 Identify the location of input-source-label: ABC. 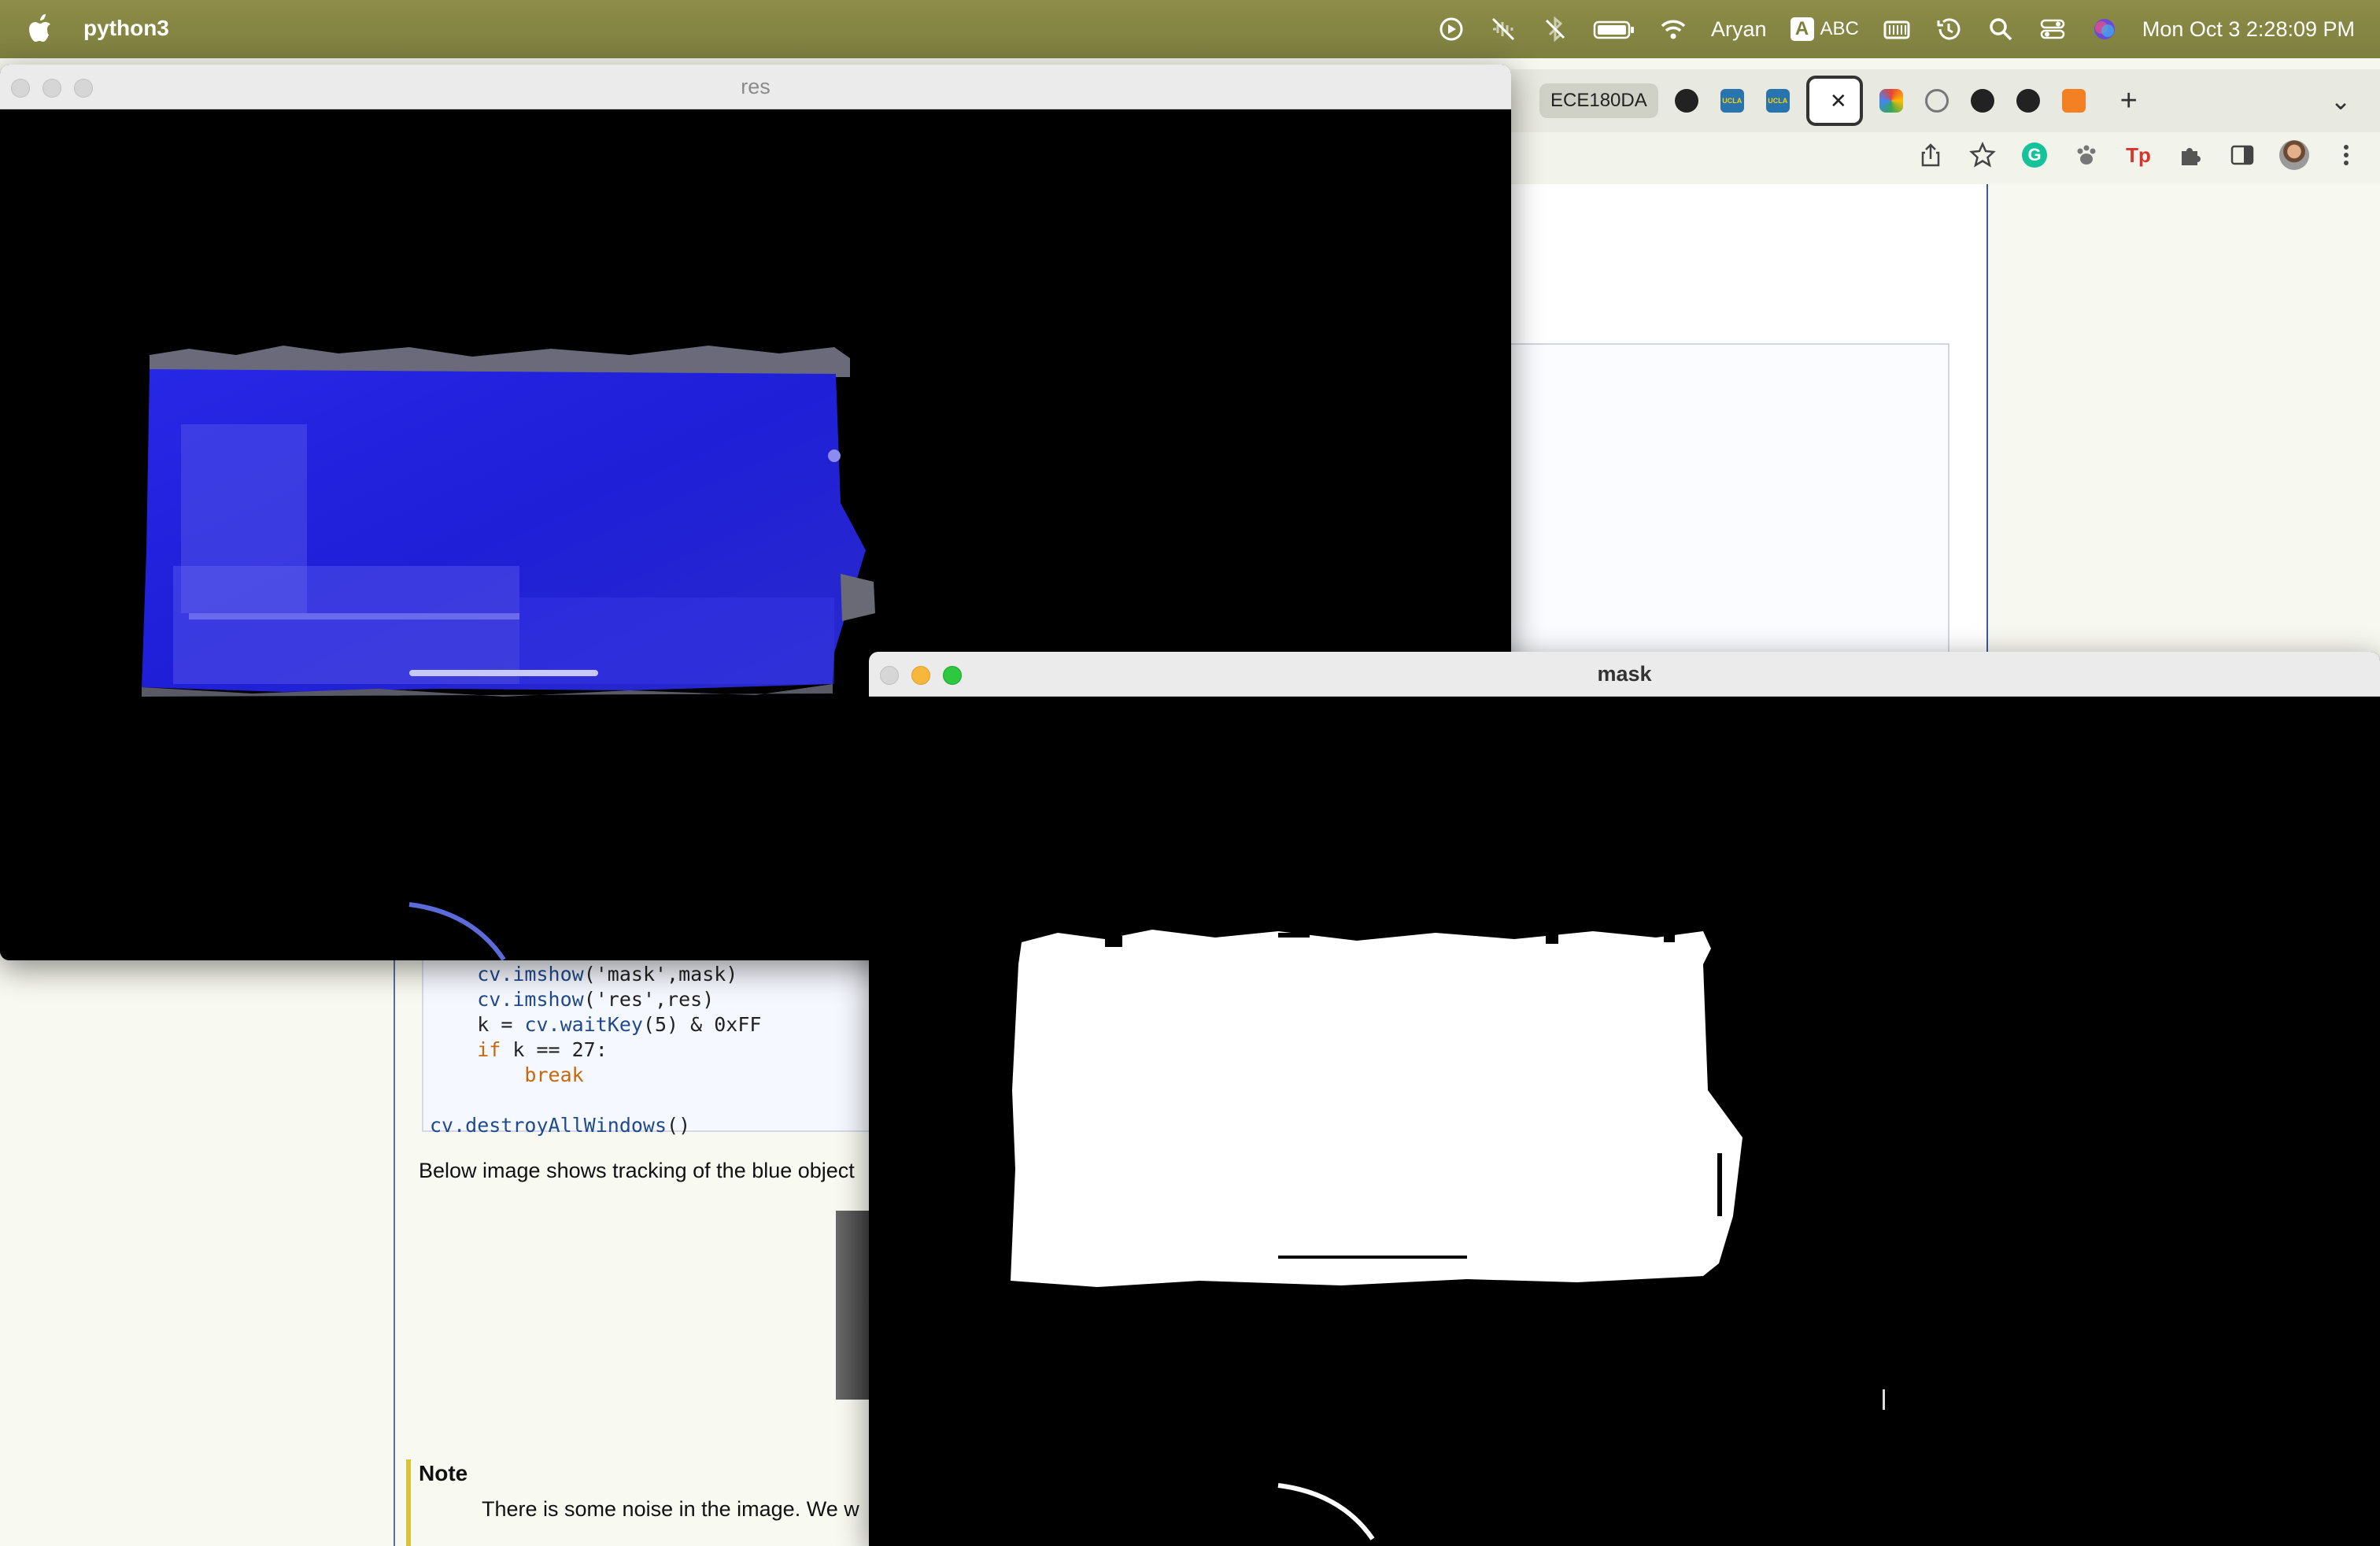
(1839, 28).